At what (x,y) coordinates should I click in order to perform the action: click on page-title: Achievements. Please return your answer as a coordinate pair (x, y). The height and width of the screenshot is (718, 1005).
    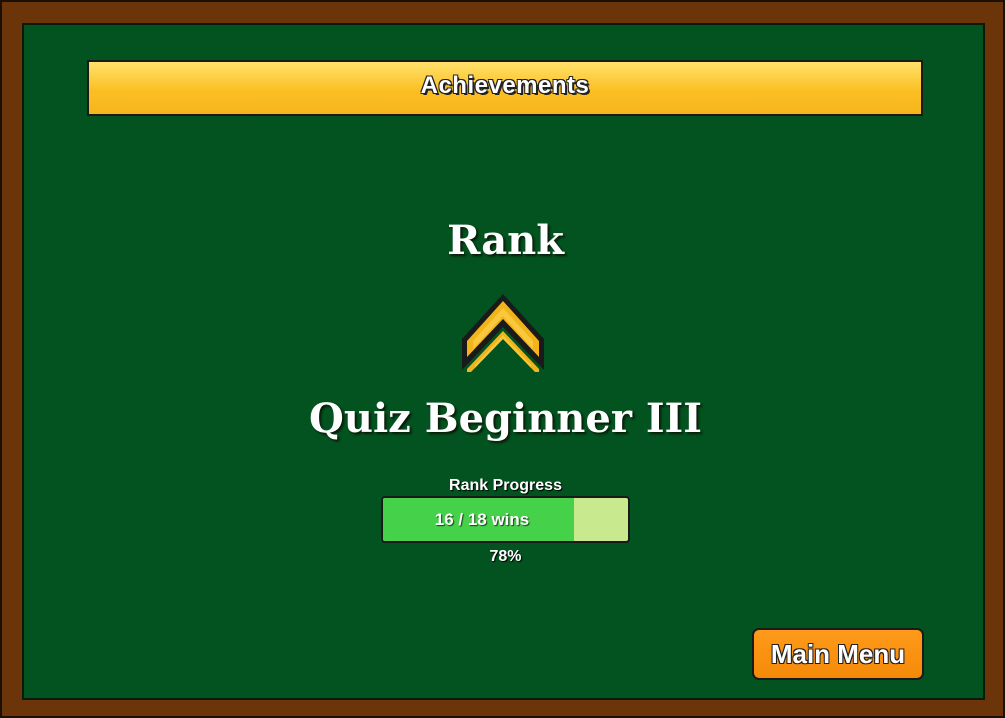
    Looking at the image, I should click on (505, 85).